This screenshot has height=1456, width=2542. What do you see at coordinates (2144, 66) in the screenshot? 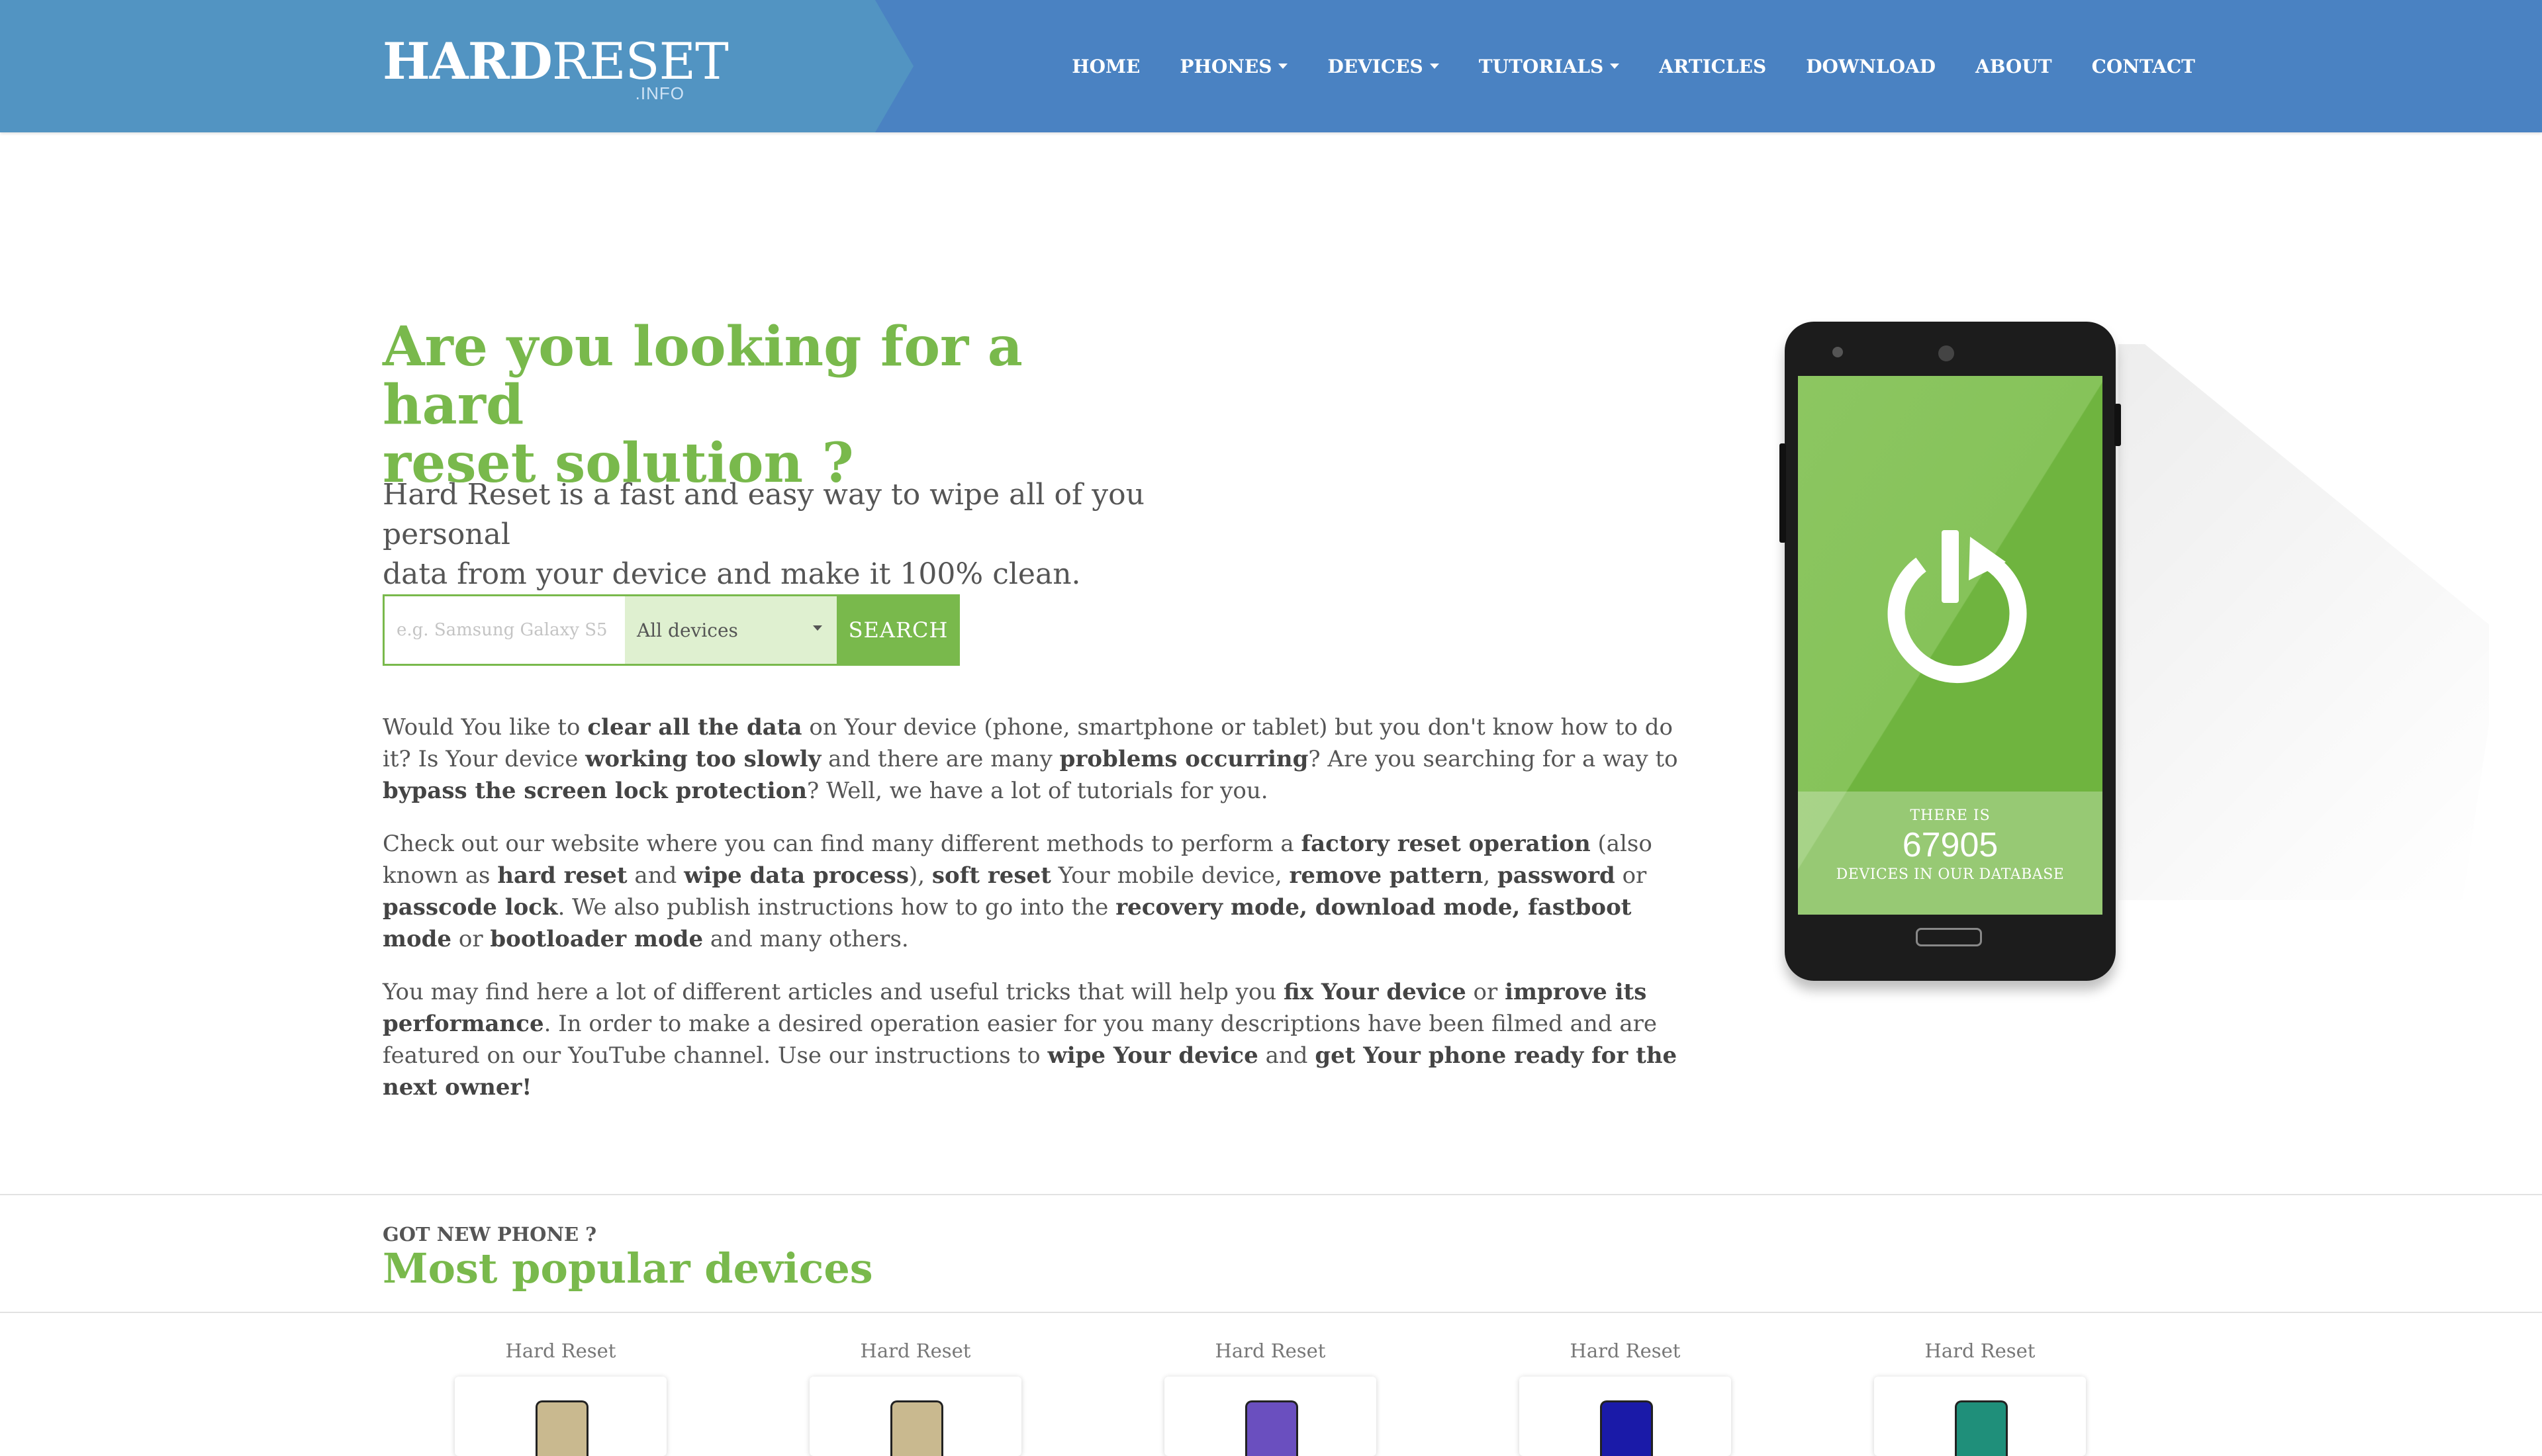
I see `nav-contact: CONTACT` at bounding box center [2144, 66].